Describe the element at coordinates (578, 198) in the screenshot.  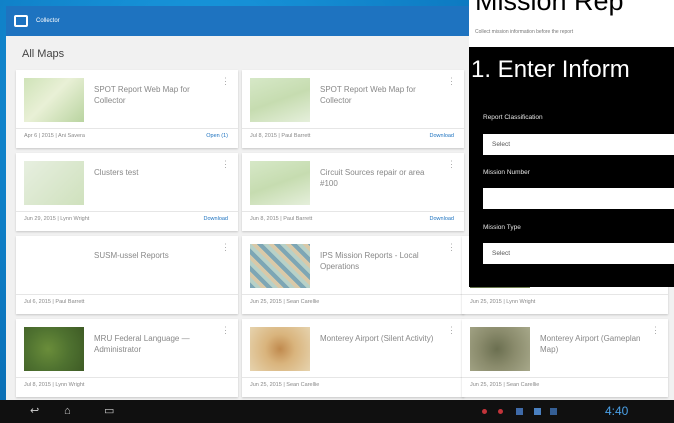
I see `mission-number-input` at that location.